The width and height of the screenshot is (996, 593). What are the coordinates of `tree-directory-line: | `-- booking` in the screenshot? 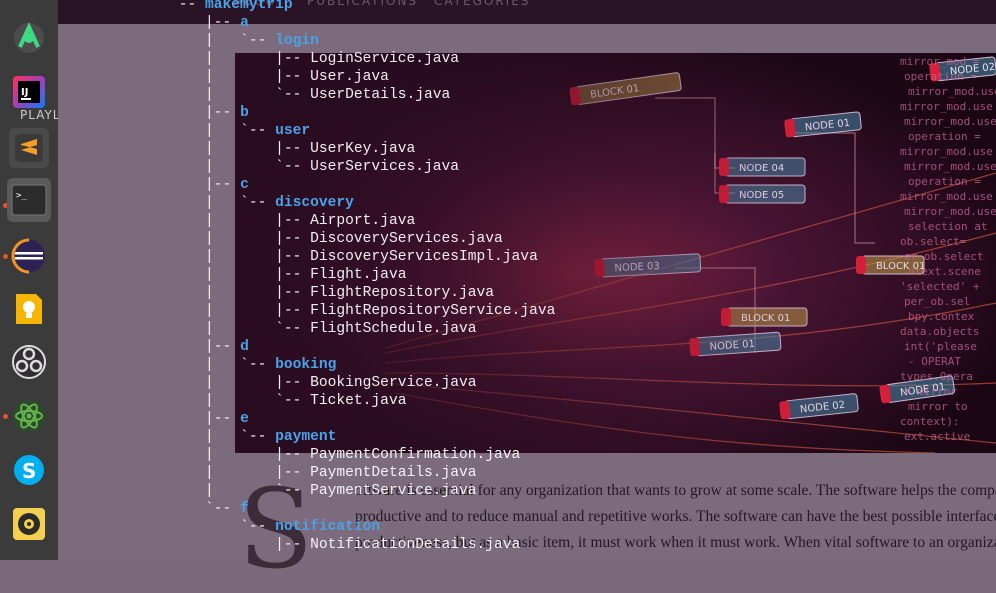 It's located at (362, 365).